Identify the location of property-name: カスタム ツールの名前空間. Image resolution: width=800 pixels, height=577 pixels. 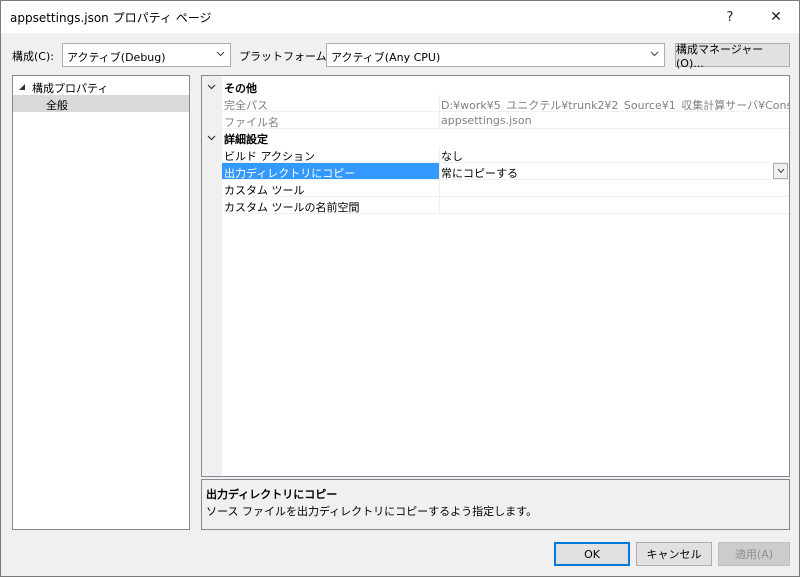
(330, 205).